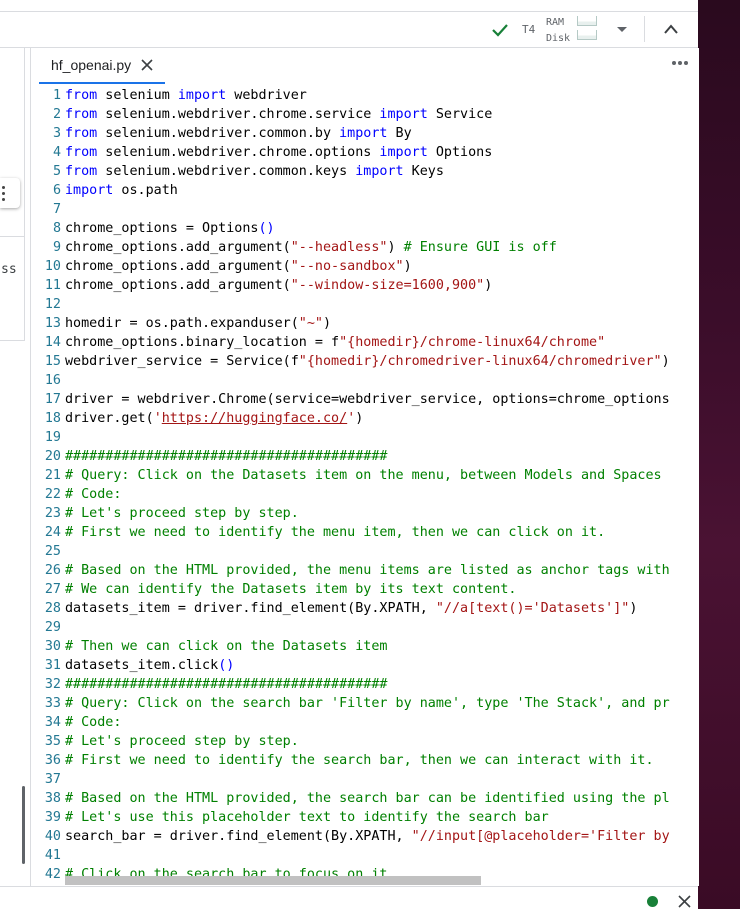 This screenshot has height=910, width=740. I want to click on code-line: 25, so click(365, 551).